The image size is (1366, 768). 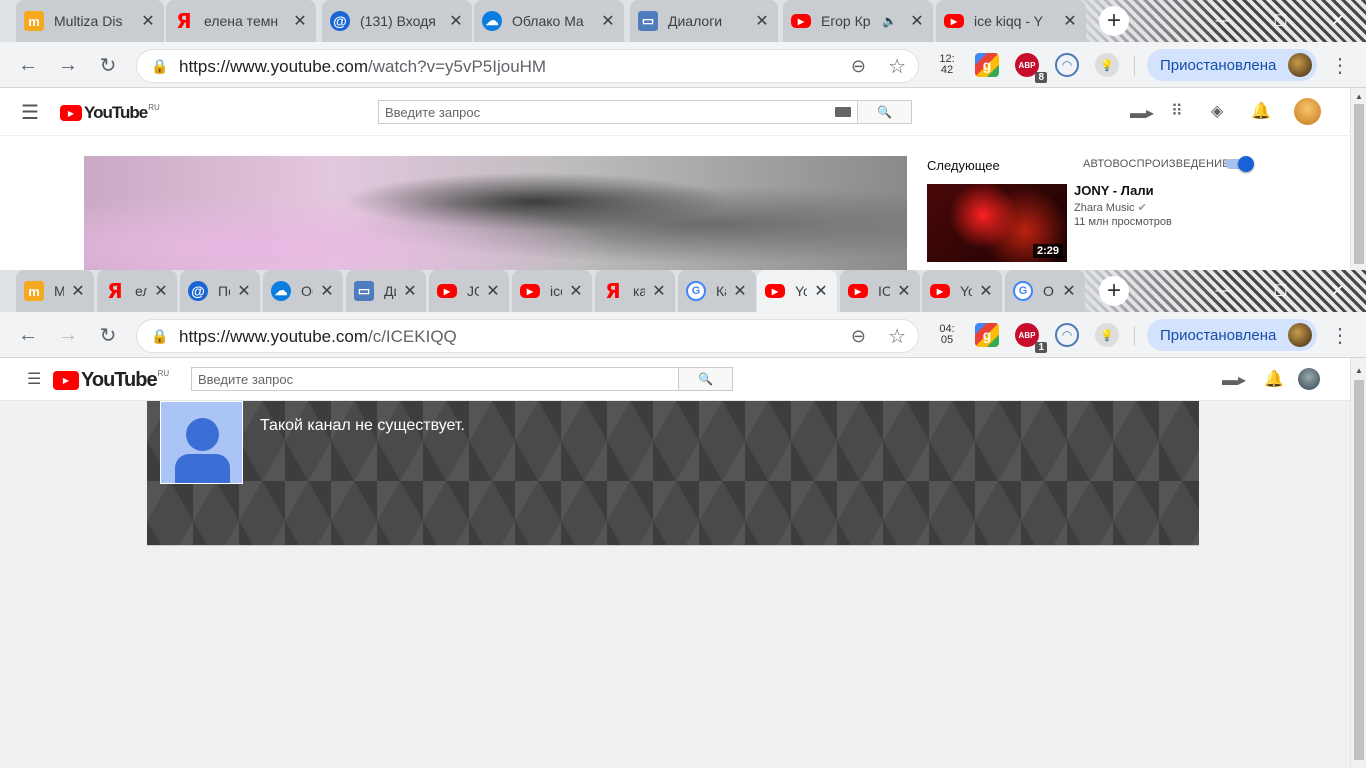 What do you see at coordinates (386, 291) in the screenshot?
I see `browser-tab: ▭ Диал ✕` at bounding box center [386, 291].